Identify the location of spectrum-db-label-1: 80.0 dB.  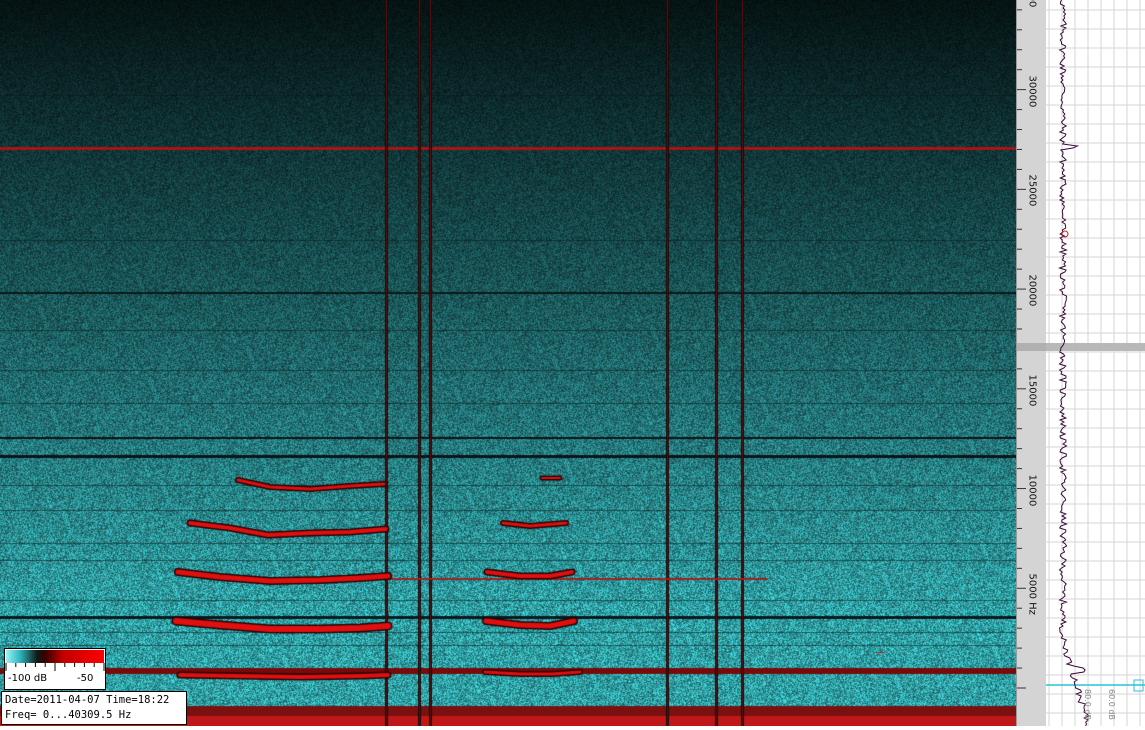
(1087, 704).